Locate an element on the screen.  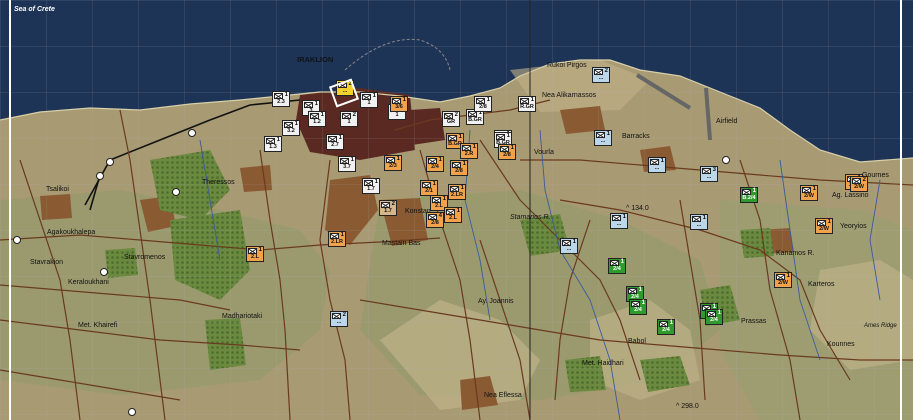
unit-counter: 1 R.GR is located at coordinates (527, 104).